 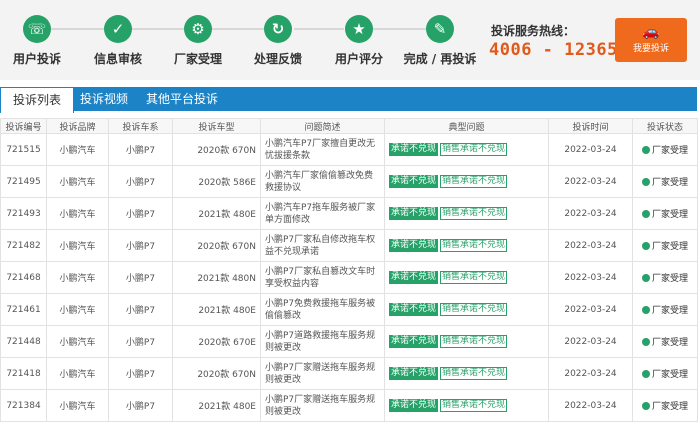 I want to click on complaint-id: 721495, so click(x=23, y=181).